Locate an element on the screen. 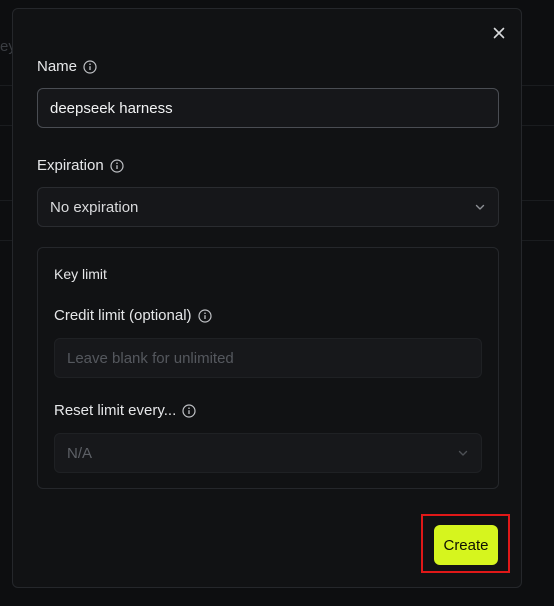  reset-limit-selected-value: N/A is located at coordinates (80, 453).